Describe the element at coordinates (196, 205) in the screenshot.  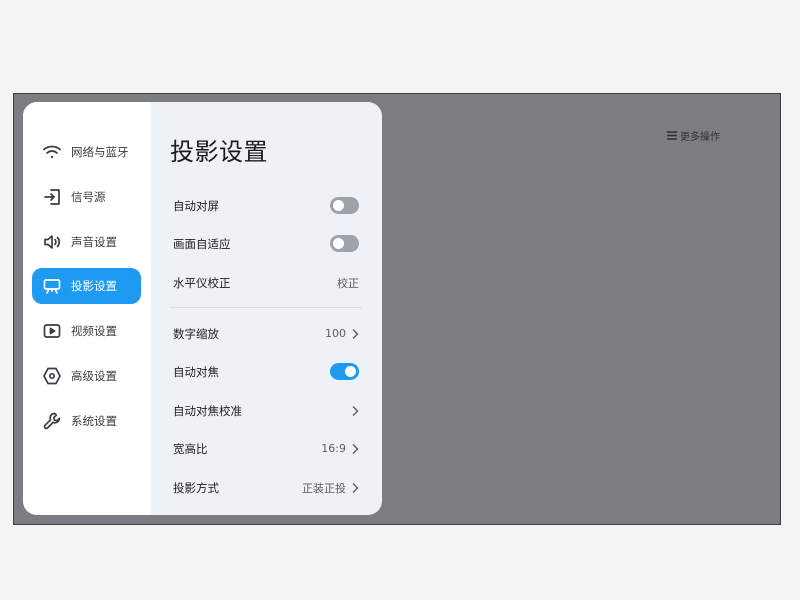
I see `row-label: 自动对屏` at that location.